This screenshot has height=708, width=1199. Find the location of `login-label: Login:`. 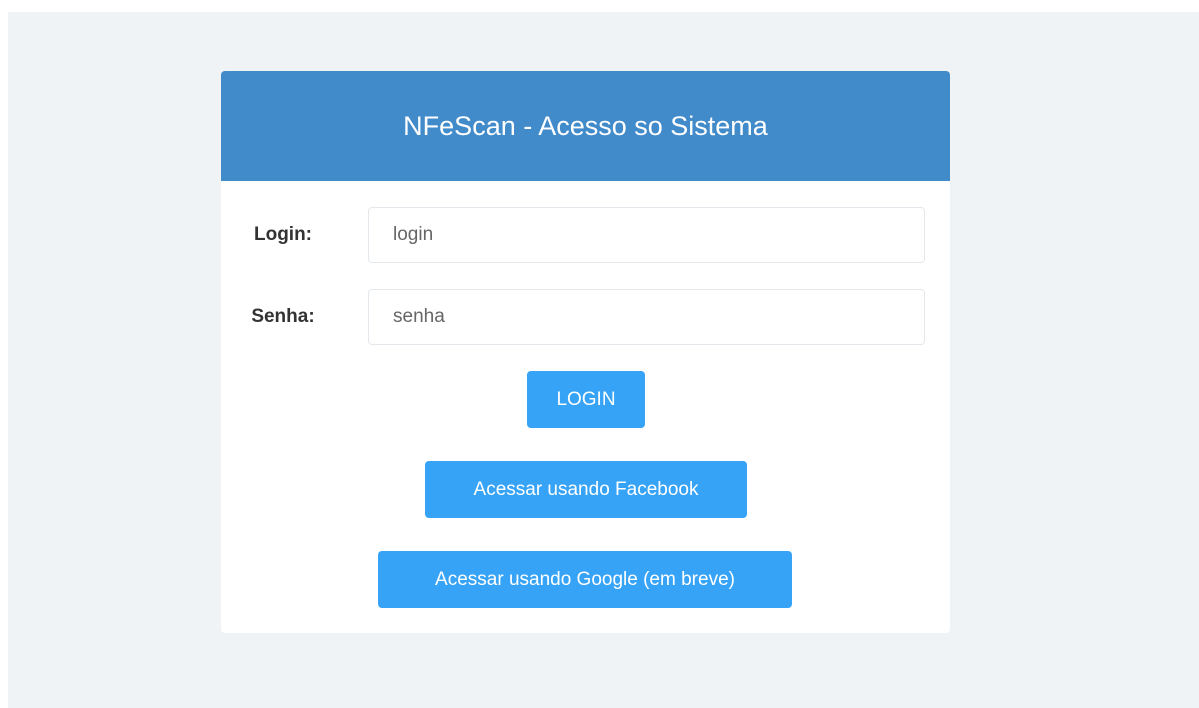

login-label: Login: is located at coordinates (283, 234).